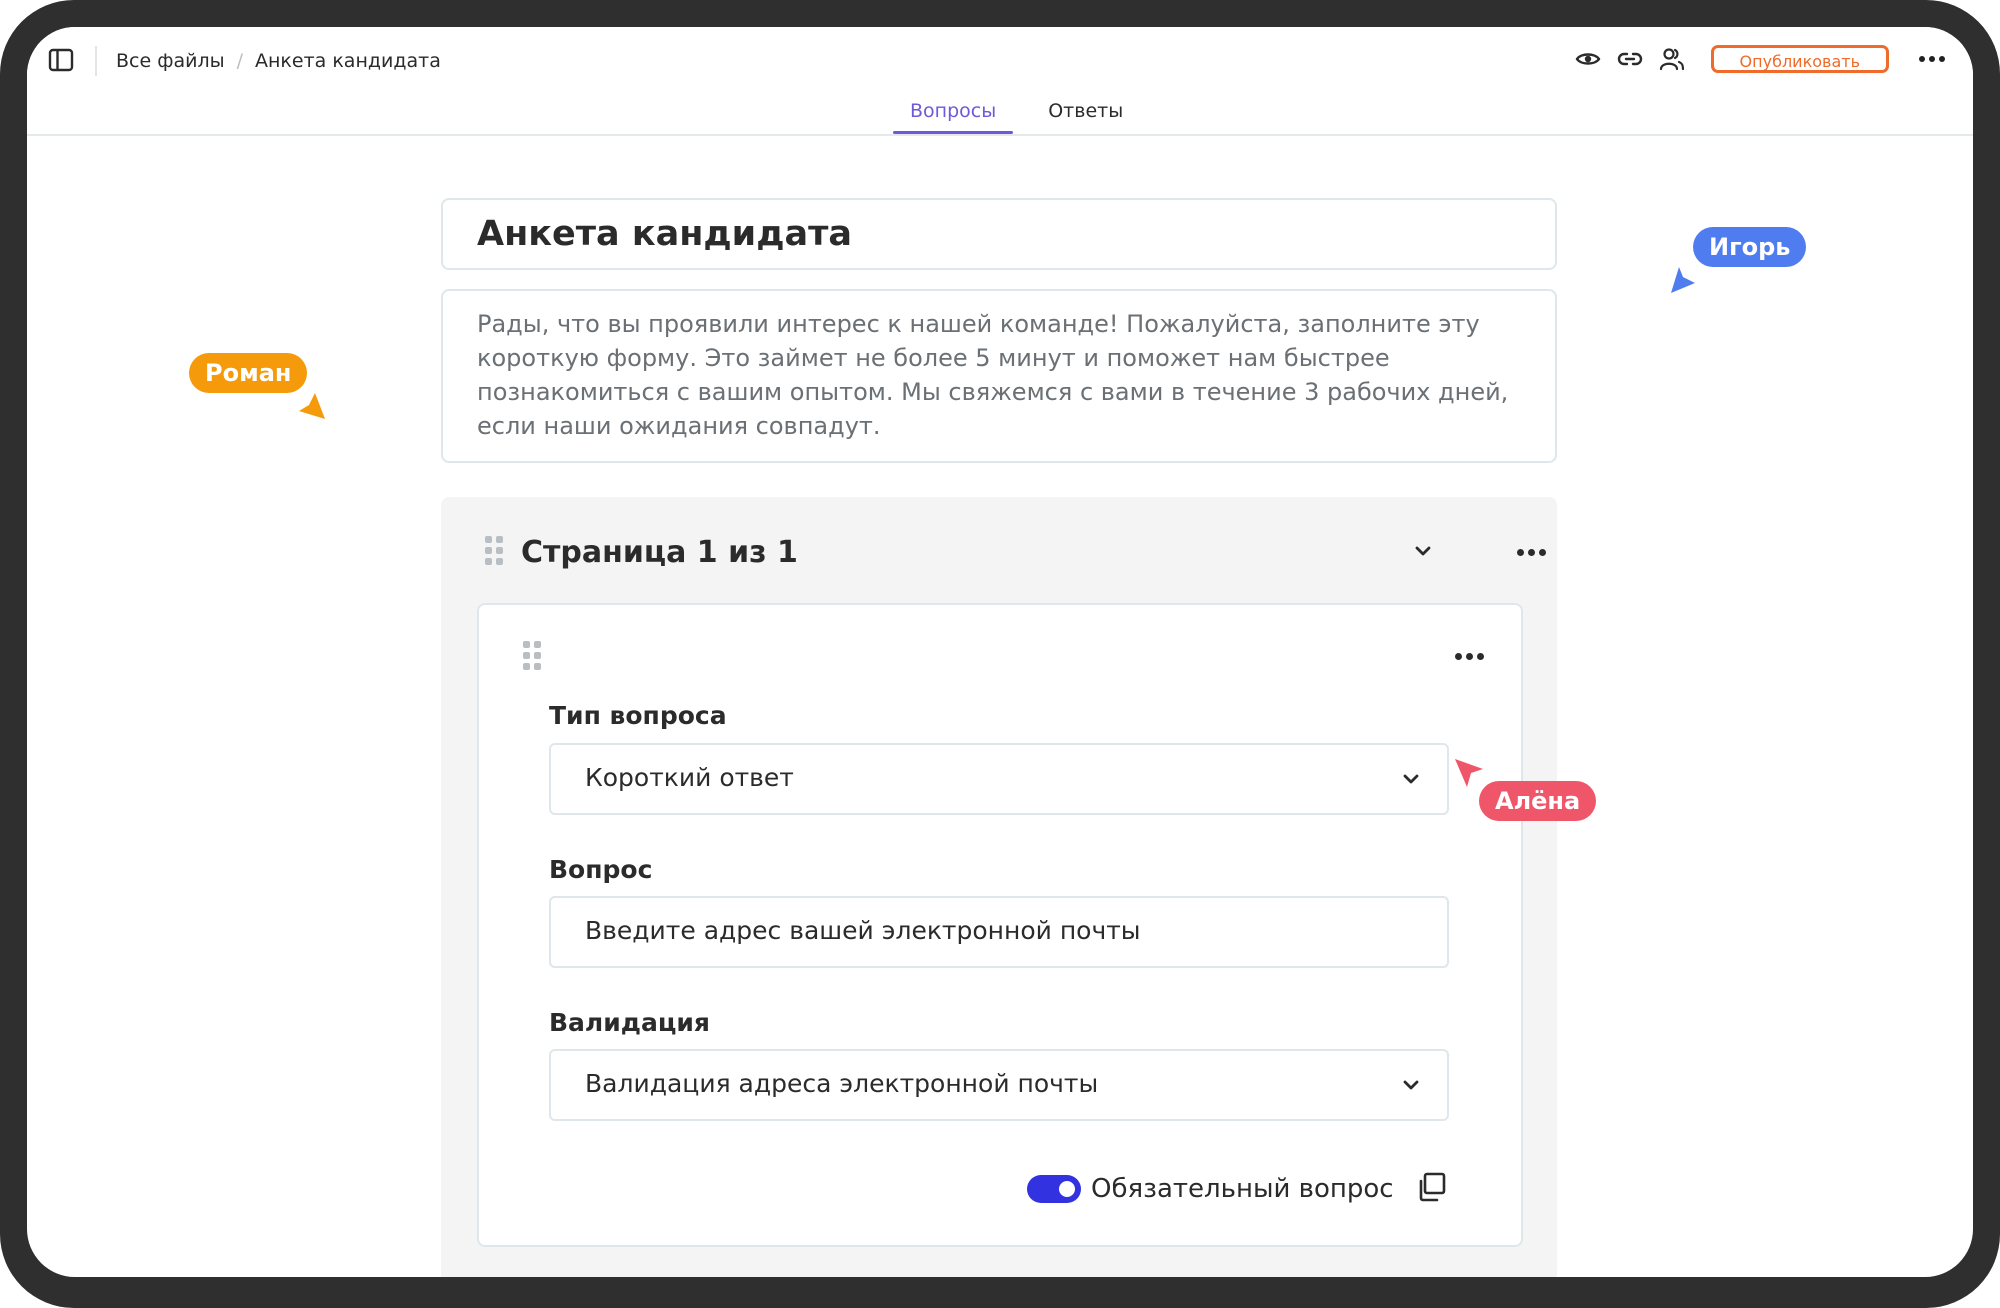  Describe the element at coordinates (601, 869) in the screenshot. I see `question-label: Вопрос` at that location.